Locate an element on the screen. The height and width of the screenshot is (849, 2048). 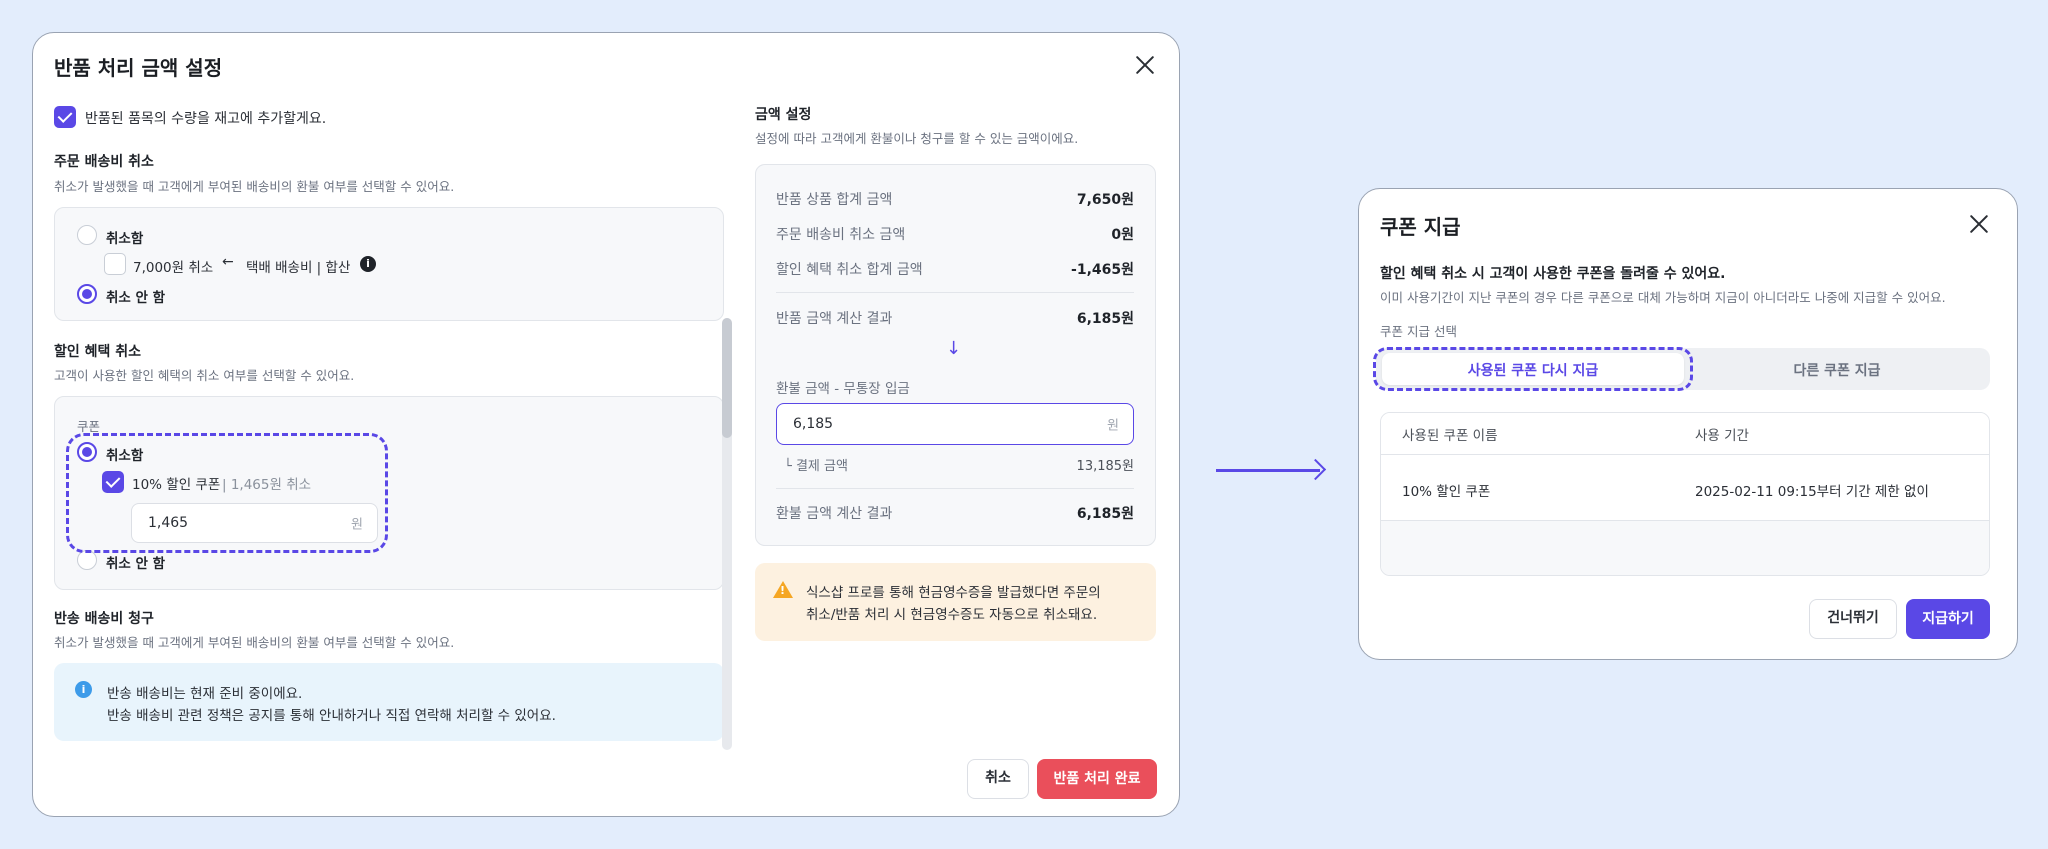
summary-value: 0원 is located at coordinates (1122, 235).